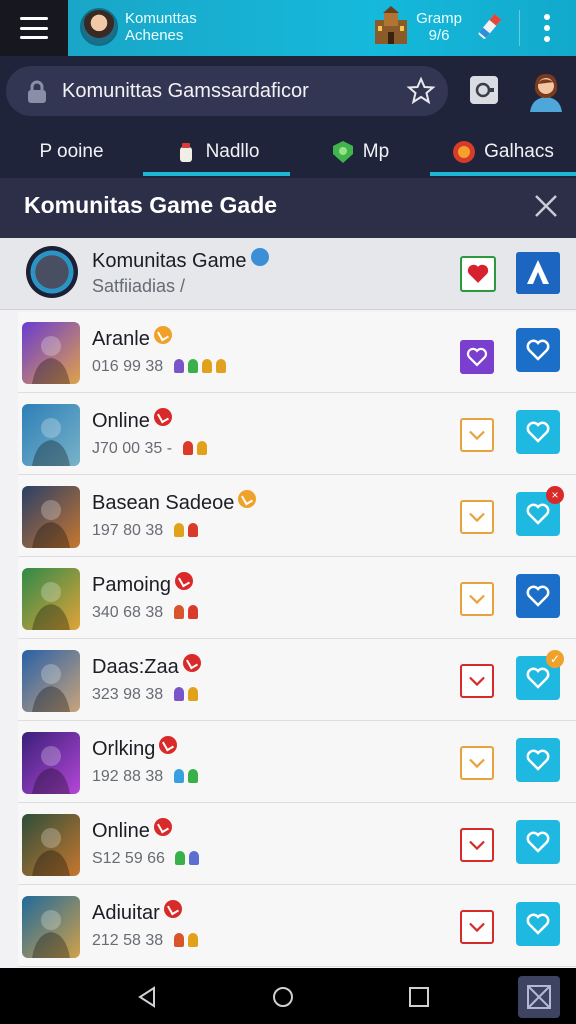  I want to click on search-box, so click(227, 91).